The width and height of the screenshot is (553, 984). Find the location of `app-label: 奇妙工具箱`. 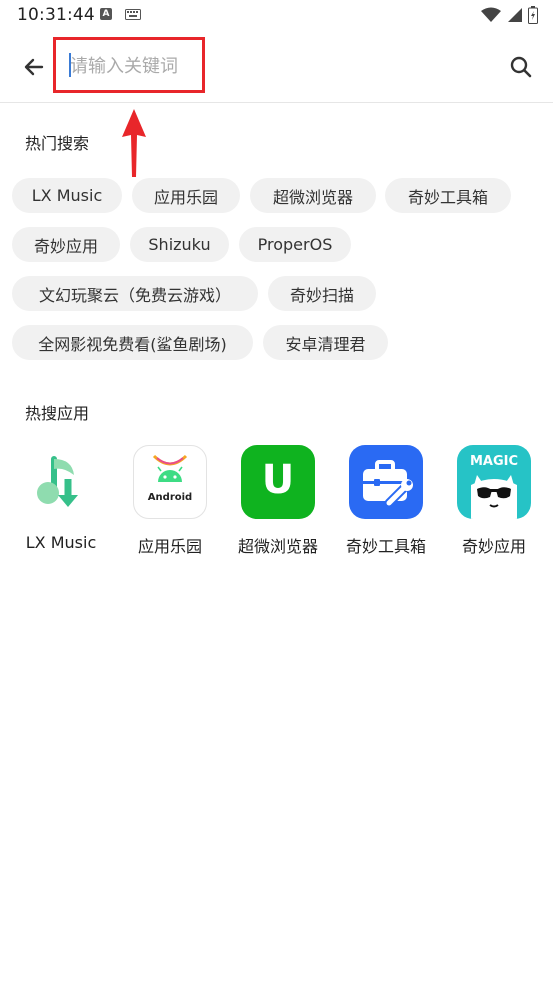

app-label: 奇妙工具箱 is located at coordinates (385, 546).